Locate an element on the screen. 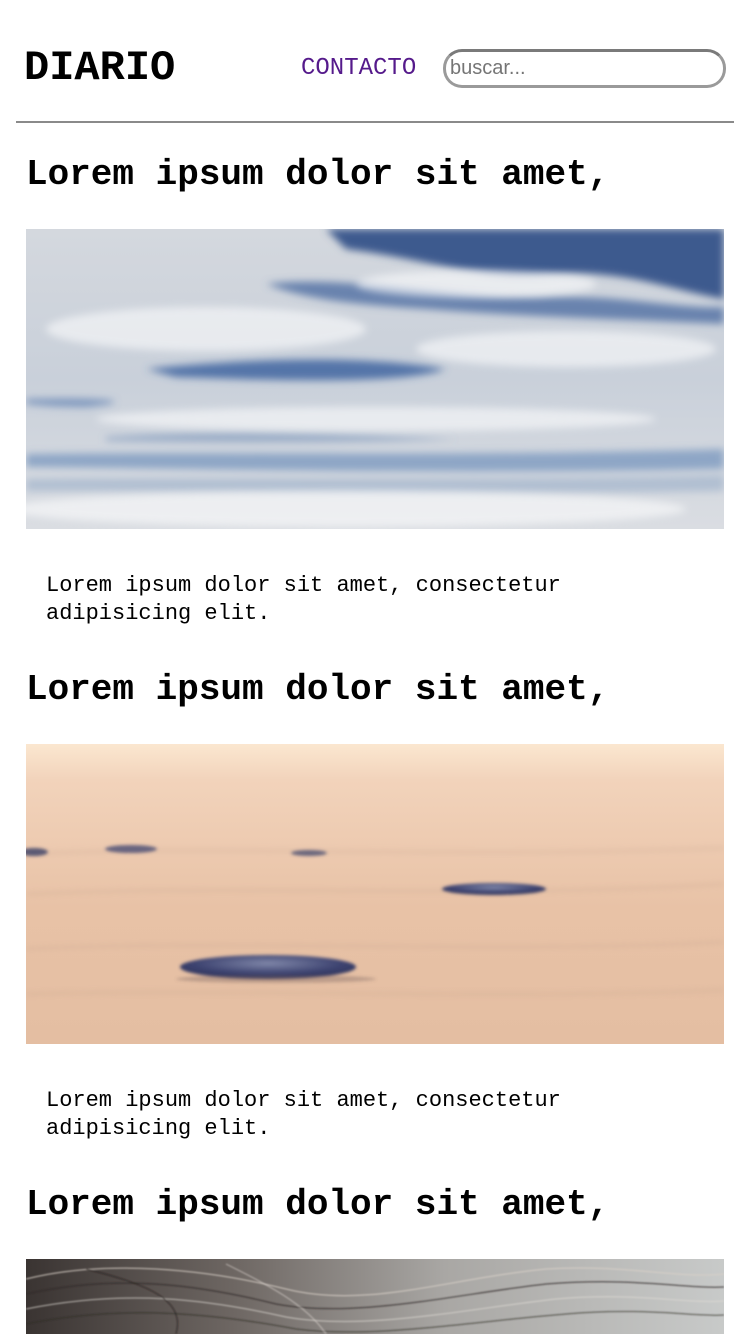 This screenshot has height=1334, width=750. rippled-texture-photo is located at coordinates (375, 1296).